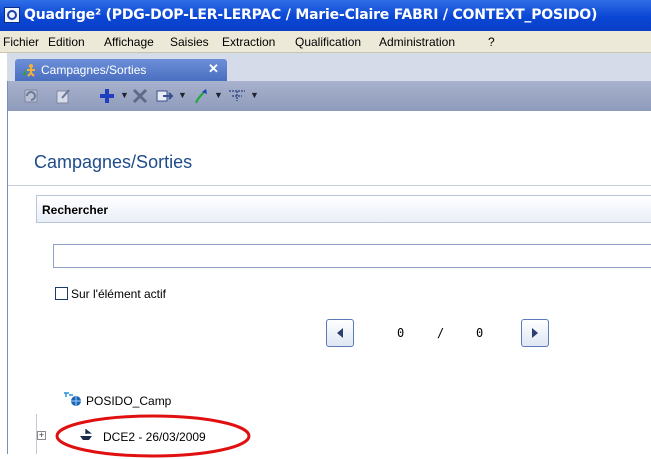 Image resolution: width=651 pixels, height=459 pixels. I want to click on arrow-left-icon, so click(340, 333).